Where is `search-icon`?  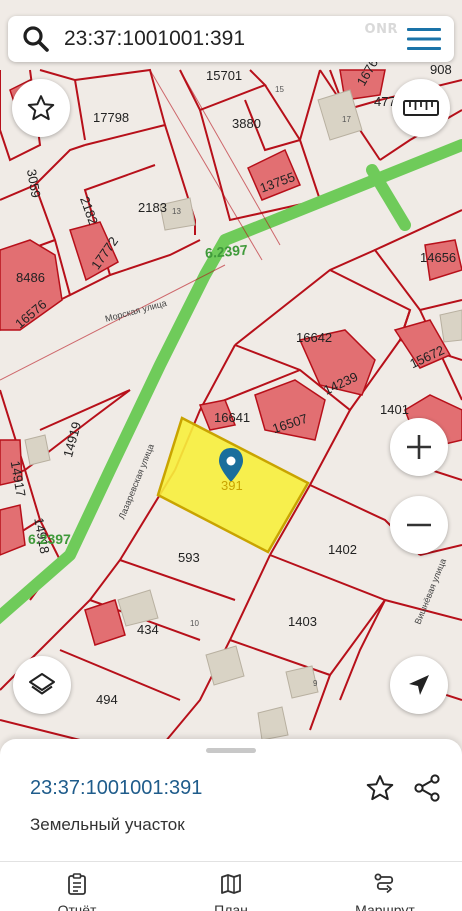 search-icon is located at coordinates (36, 39).